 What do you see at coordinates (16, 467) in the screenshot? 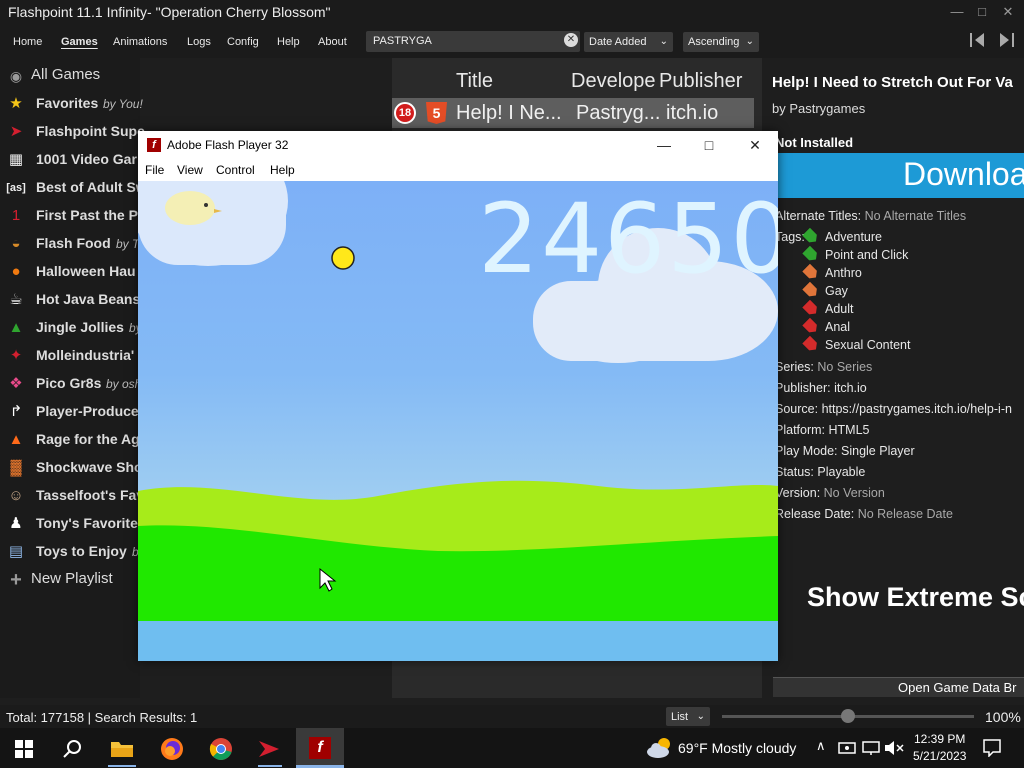
I see `shockwave-icon: ▓` at bounding box center [16, 467].